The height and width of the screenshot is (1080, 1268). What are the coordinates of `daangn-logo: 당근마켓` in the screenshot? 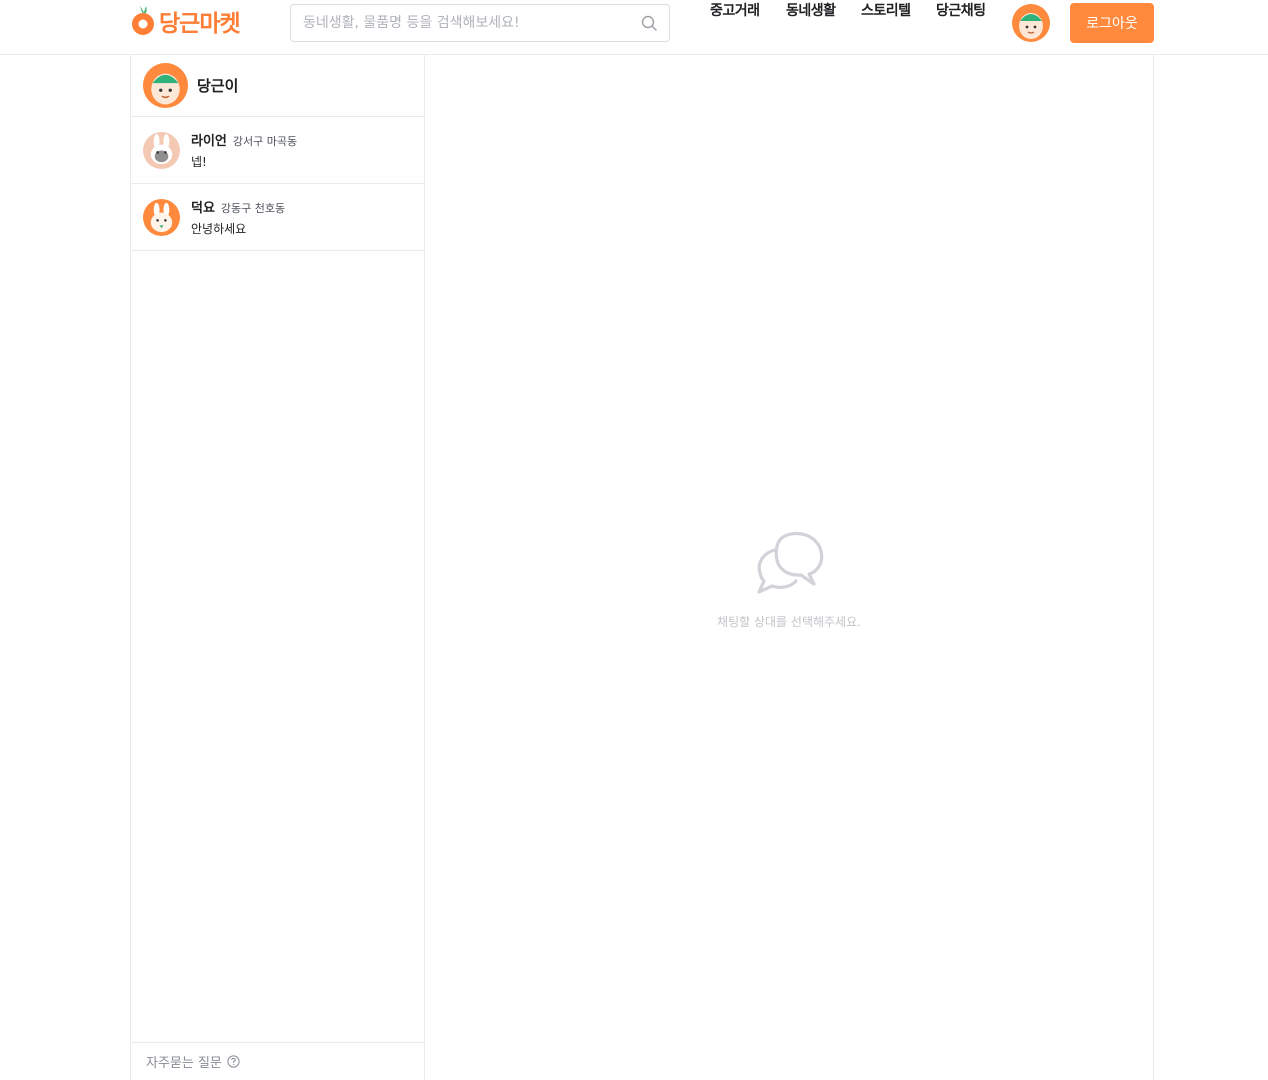 It's located at (185, 21).